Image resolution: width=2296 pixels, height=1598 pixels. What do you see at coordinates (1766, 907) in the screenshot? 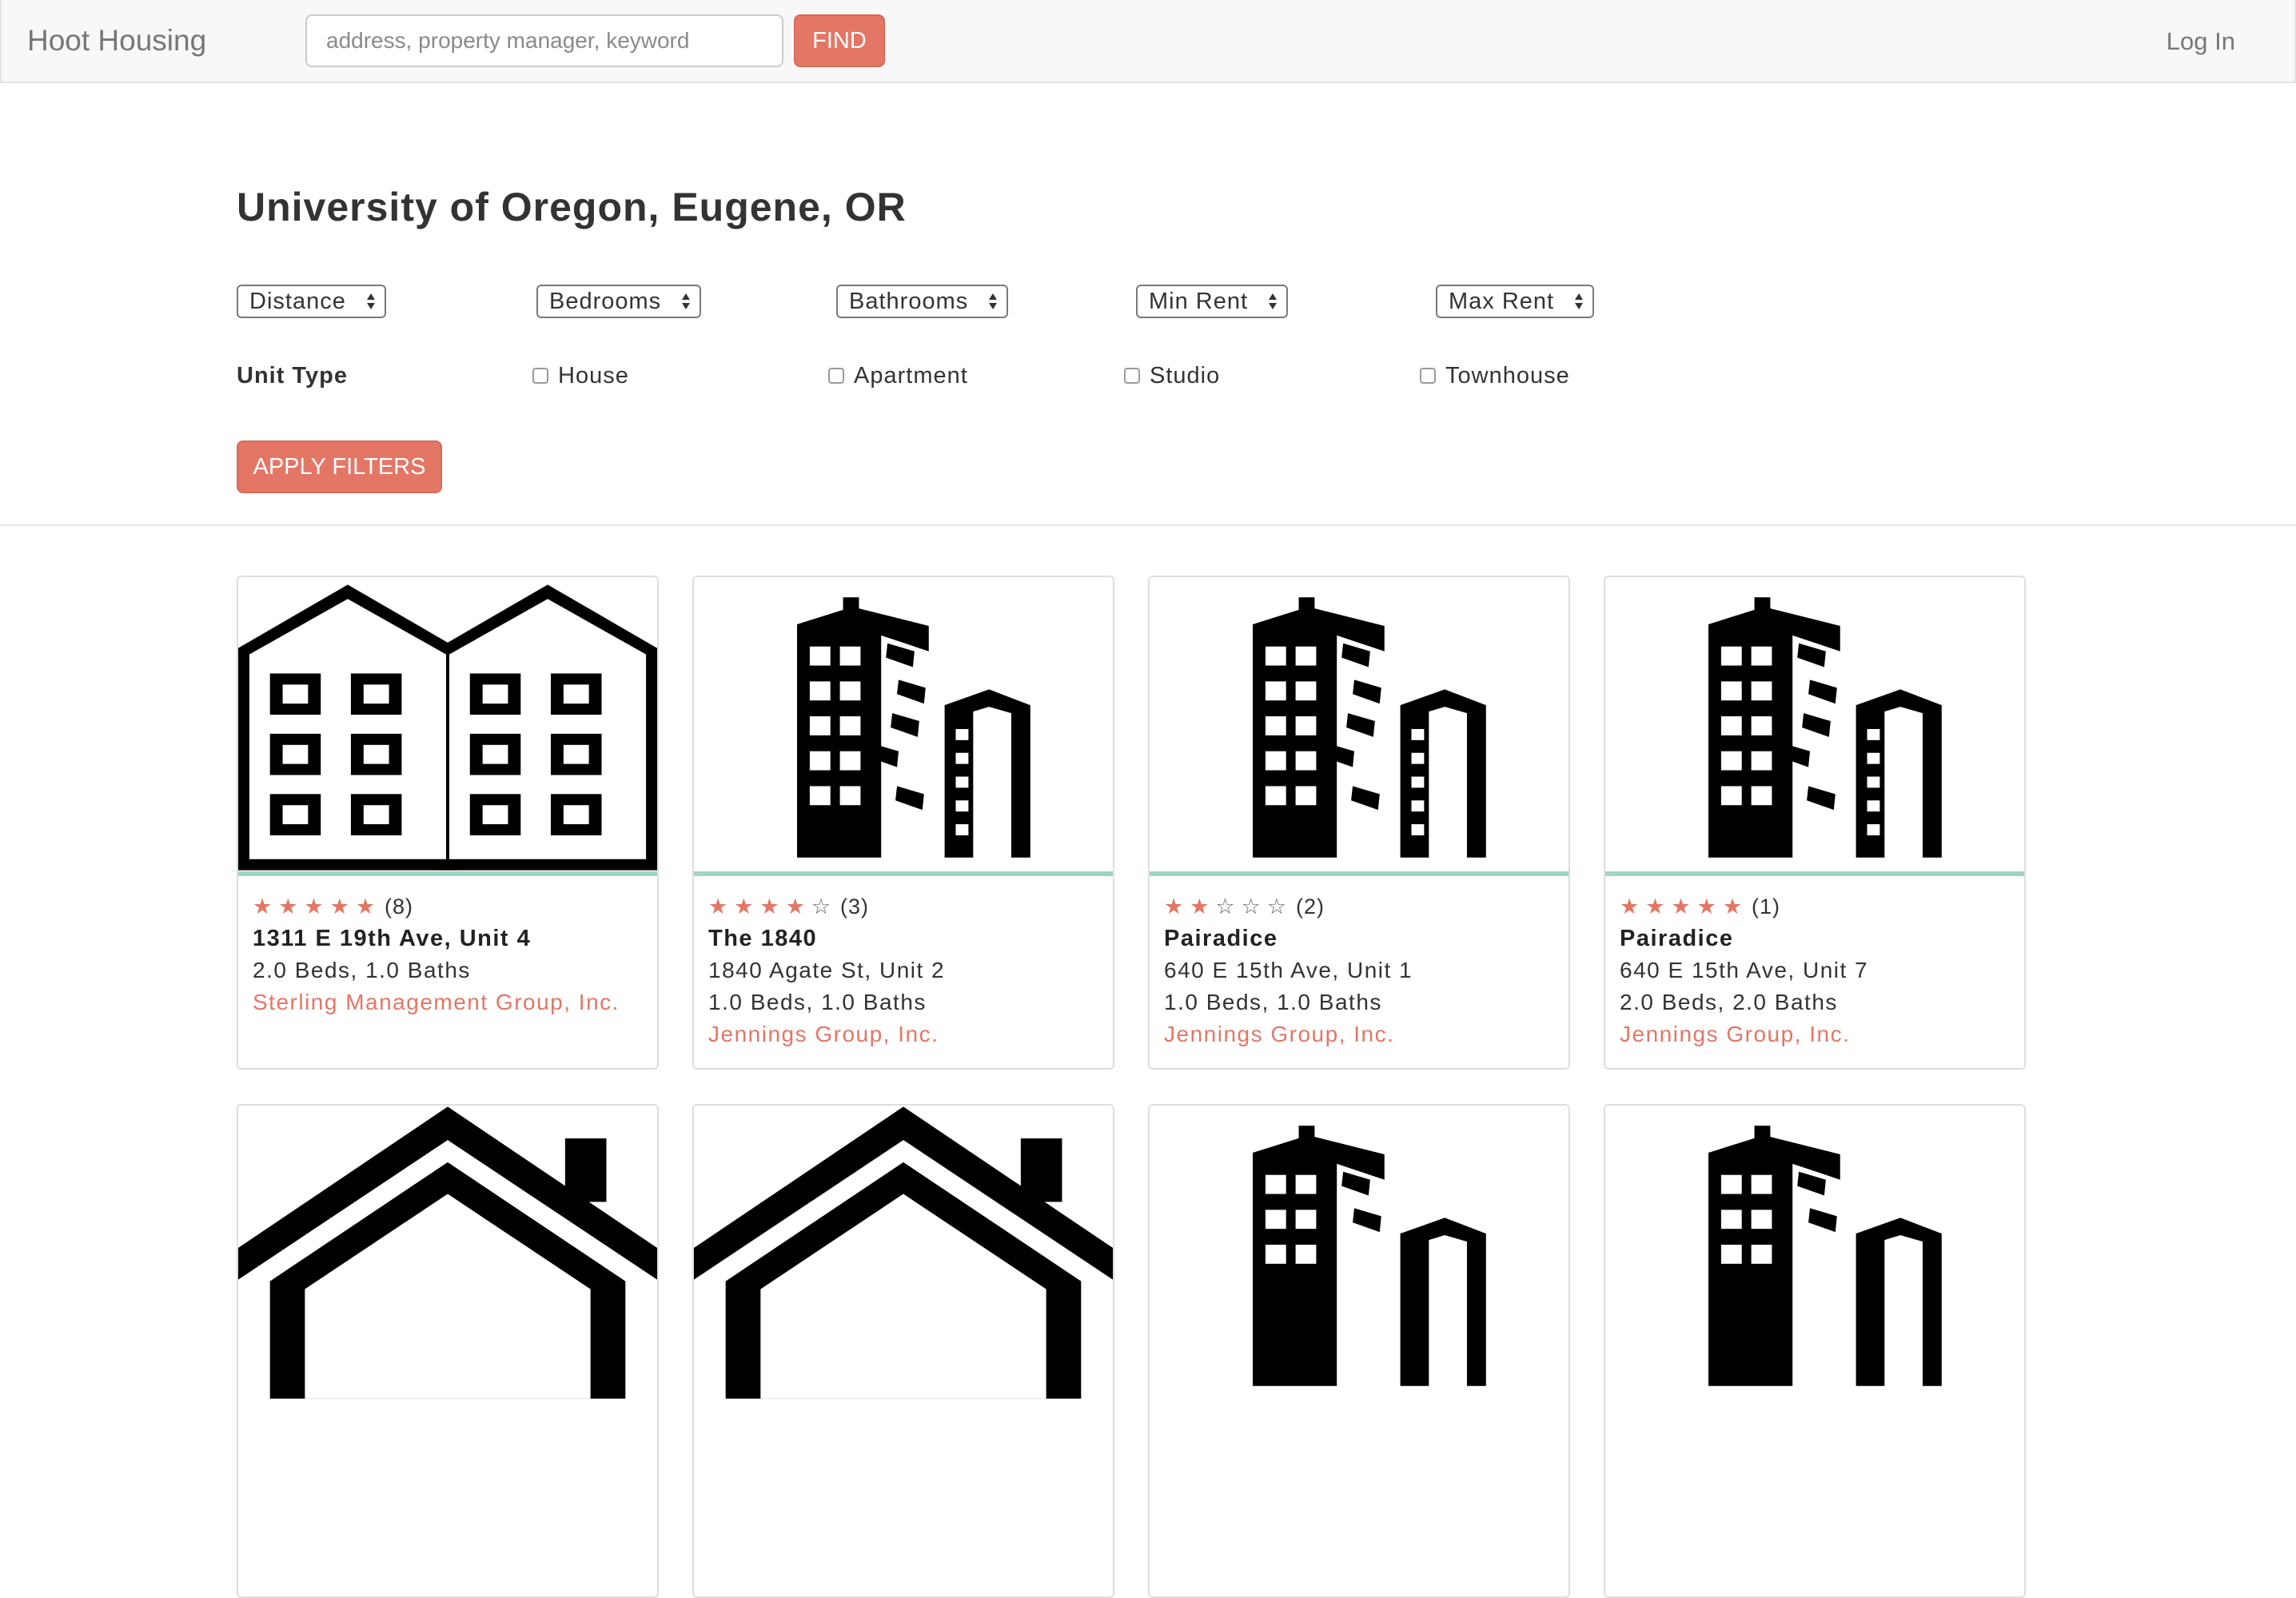
I see `review-count: (1)` at bounding box center [1766, 907].